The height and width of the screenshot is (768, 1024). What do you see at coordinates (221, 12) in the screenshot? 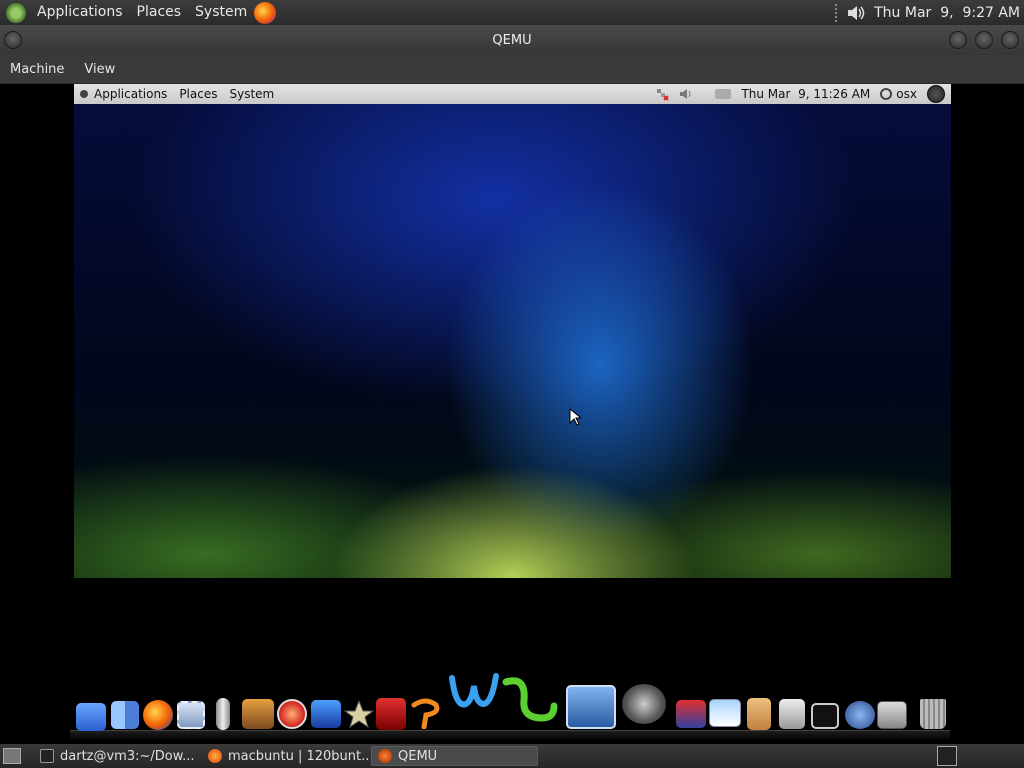
I see `host-menu-system: System` at bounding box center [221, 12].